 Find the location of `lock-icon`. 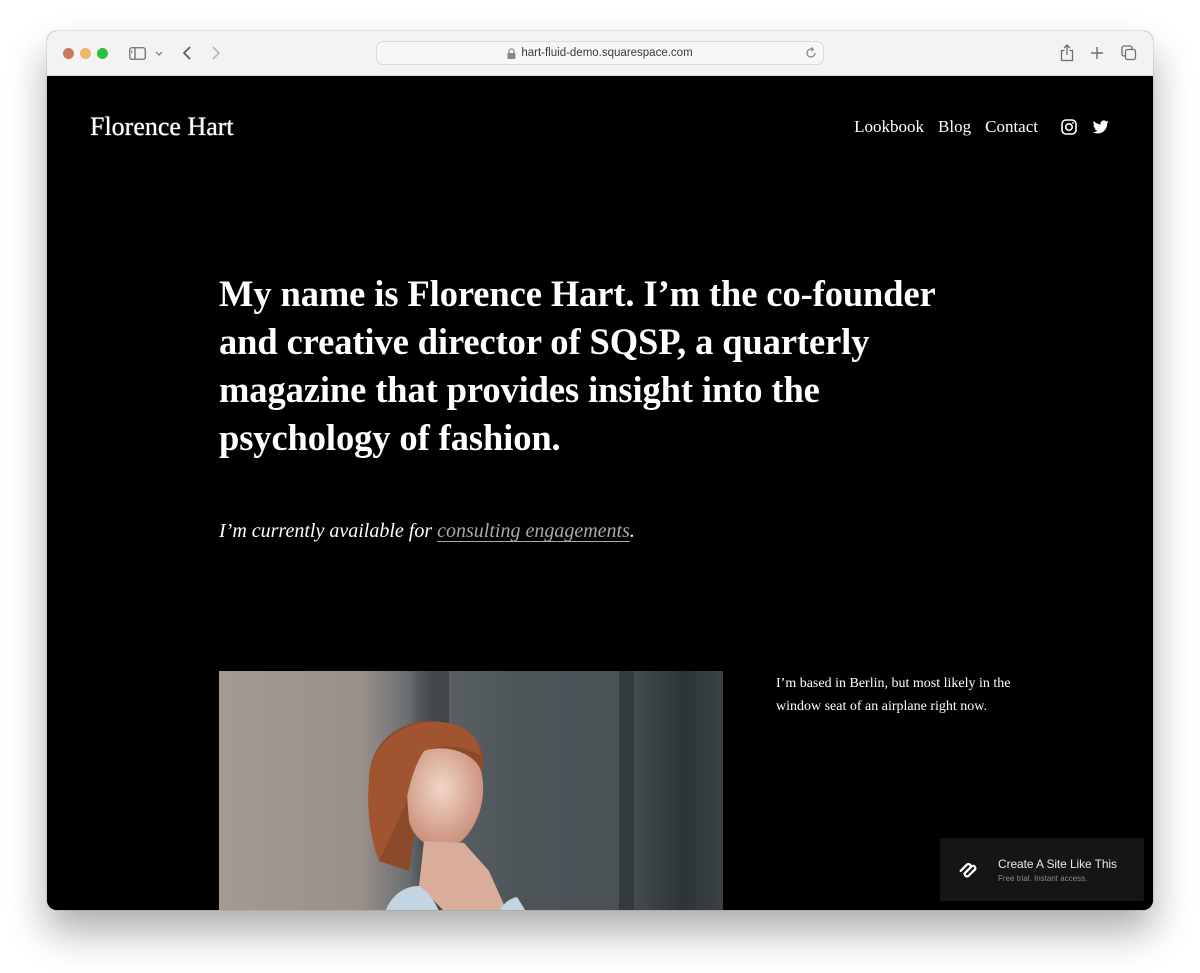

lock-icon is located at coordinates (511, 53).